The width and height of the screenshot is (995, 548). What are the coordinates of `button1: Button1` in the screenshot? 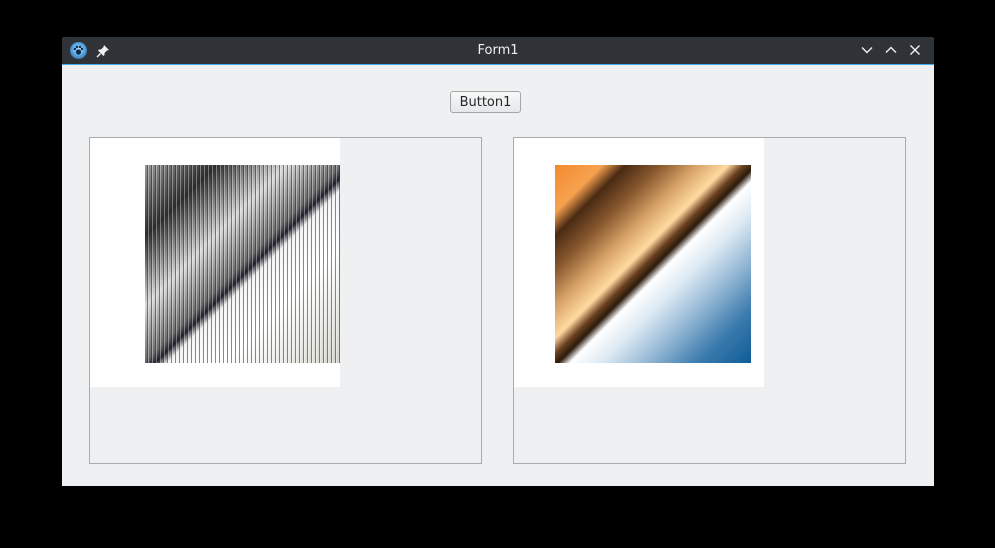 It's located at (485, 102).